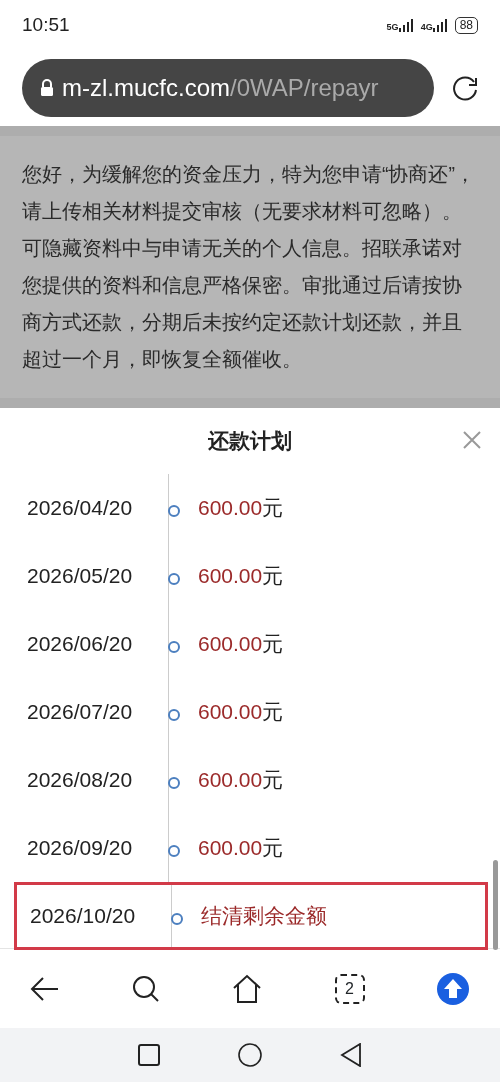 The image size is (500, 1083). I want to click on address-bar: m-zl.mucfc.com/0WAP/repayr, so click(228, 88).